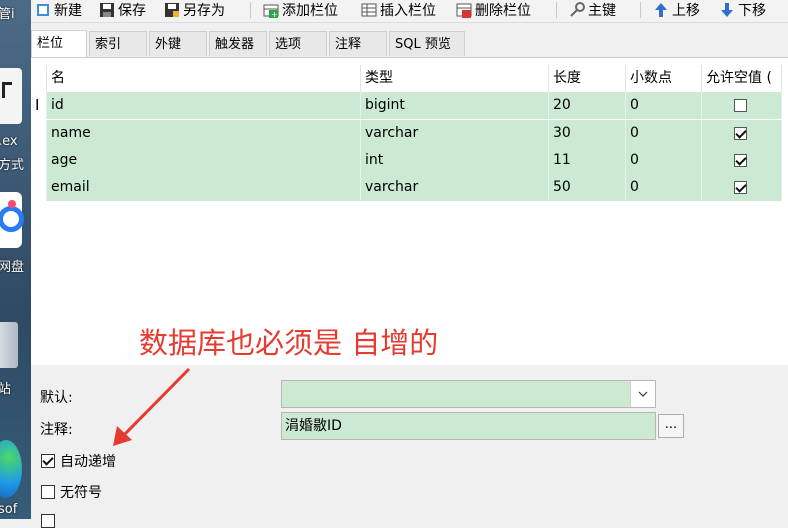 This screenshot has width=788, height=528. What do you see at coordinates (587, 160) in the screenshot?
I see `field-length-cell: 11` at bounding box center [587, 160].